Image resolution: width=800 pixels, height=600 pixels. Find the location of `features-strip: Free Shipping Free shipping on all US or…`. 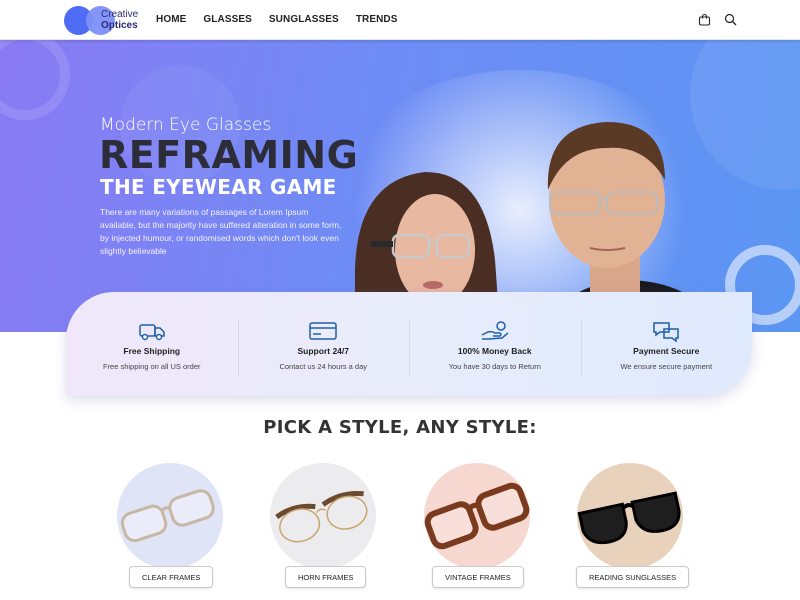

features-strip: Free Shipping Free shipping on all US or… is located at coordinates (409, 344).